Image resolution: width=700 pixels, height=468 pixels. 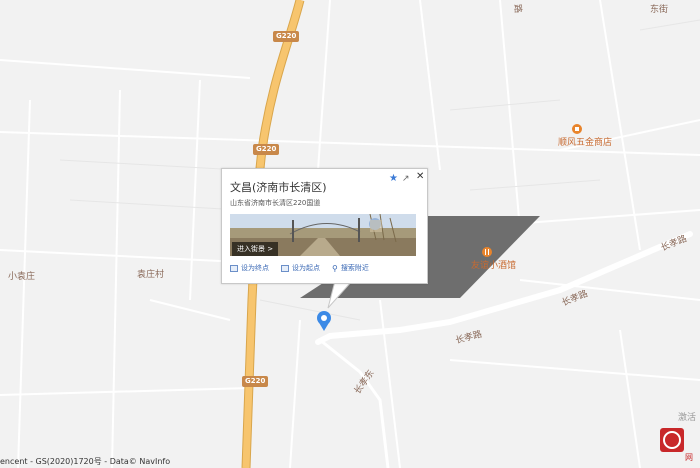 I want to click on hardware-store-icon, so click(x=577, y=129).